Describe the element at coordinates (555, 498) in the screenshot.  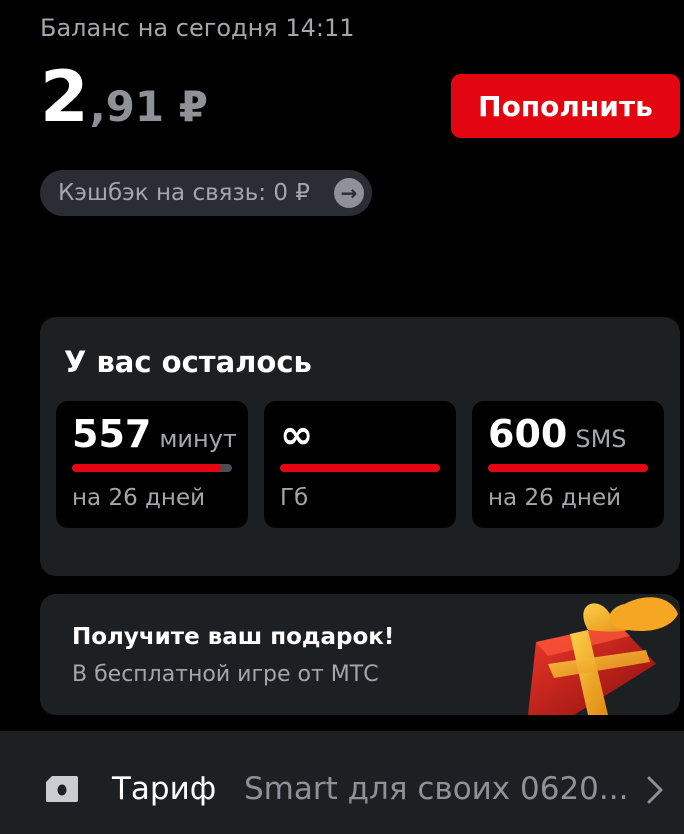
I see `sms-period: на 26 дней` at that location.